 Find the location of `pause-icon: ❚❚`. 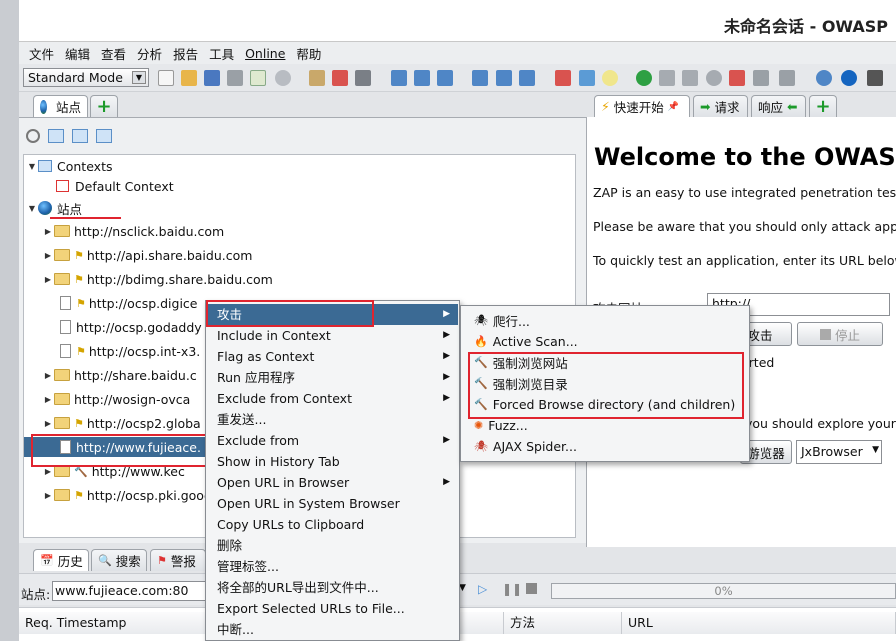

pause-icon: ❚❚ is located at coordinates (512, 589).